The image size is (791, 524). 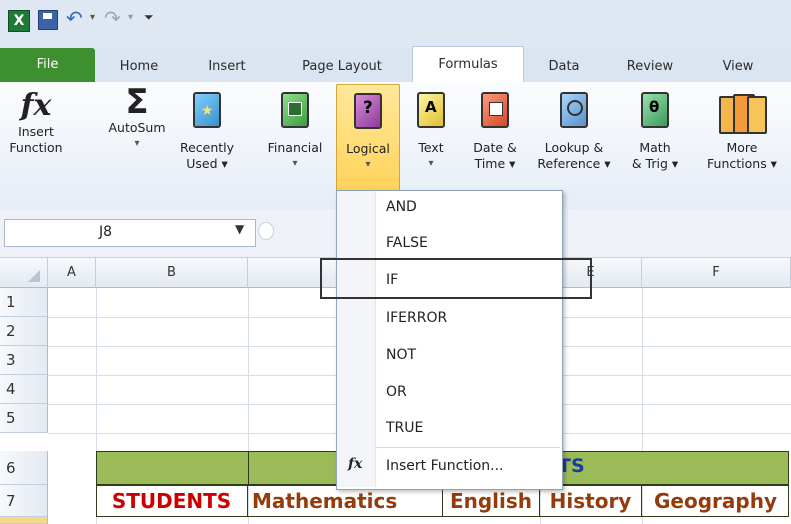 What do you see at coordinates (401, 207) in the screenshot?
I see `menu-item-and: AND` at bounding box center [401, 207].